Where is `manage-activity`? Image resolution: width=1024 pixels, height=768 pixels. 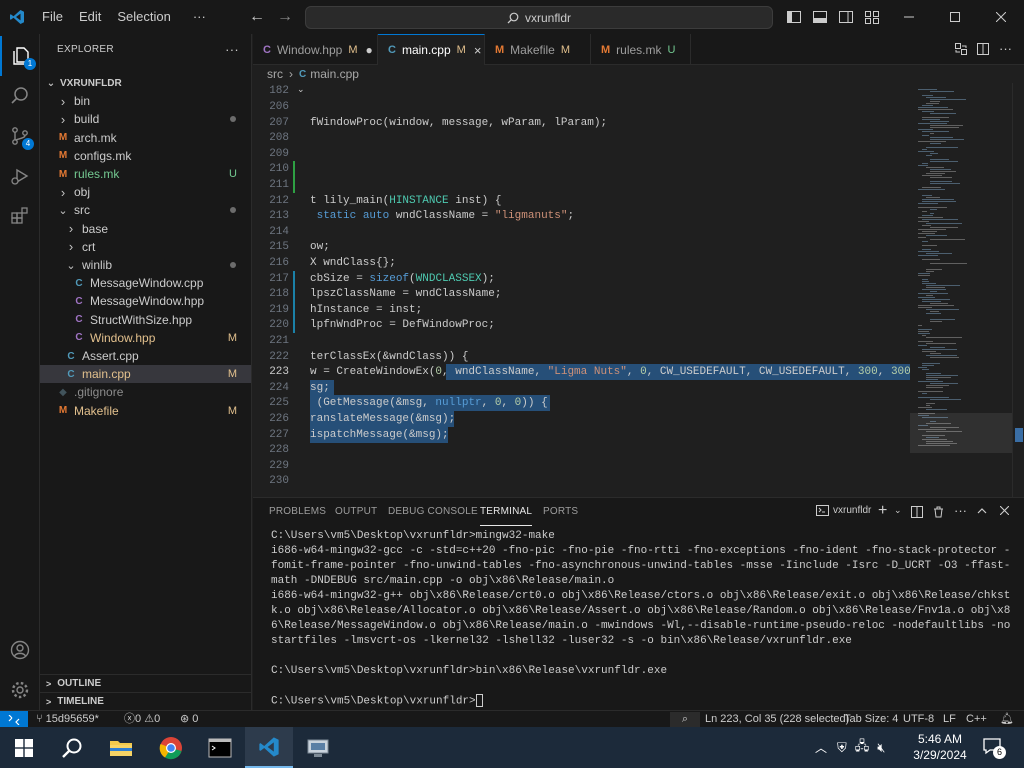 manage-activity is located at coordinates (20, 690).